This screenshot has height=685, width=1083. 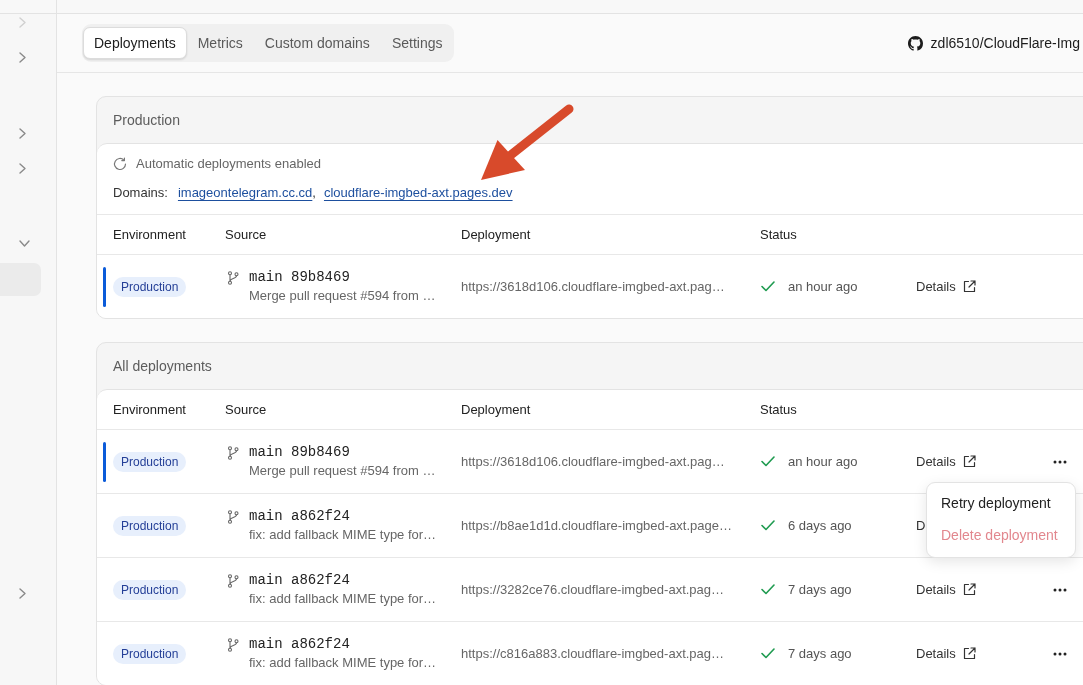 I want to click on tab: Custom domains, so click(x=317, y=43).